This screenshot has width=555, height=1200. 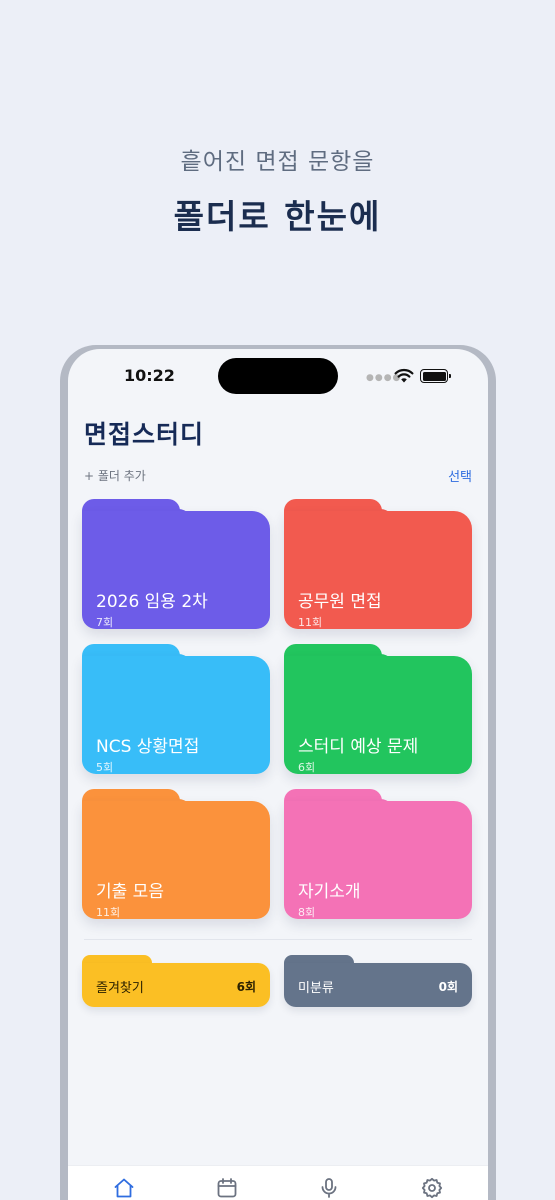 I want to click on folder-card: 2026 임용 2차 7회, so click(x=176, y=564).